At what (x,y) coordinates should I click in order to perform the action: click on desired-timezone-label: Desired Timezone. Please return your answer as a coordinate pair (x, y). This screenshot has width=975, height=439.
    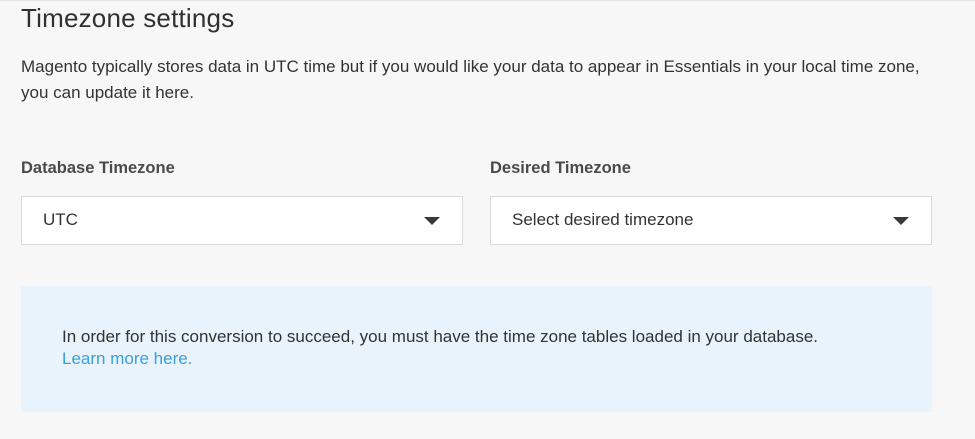
    Looking at the image, I should click on (560, 168).